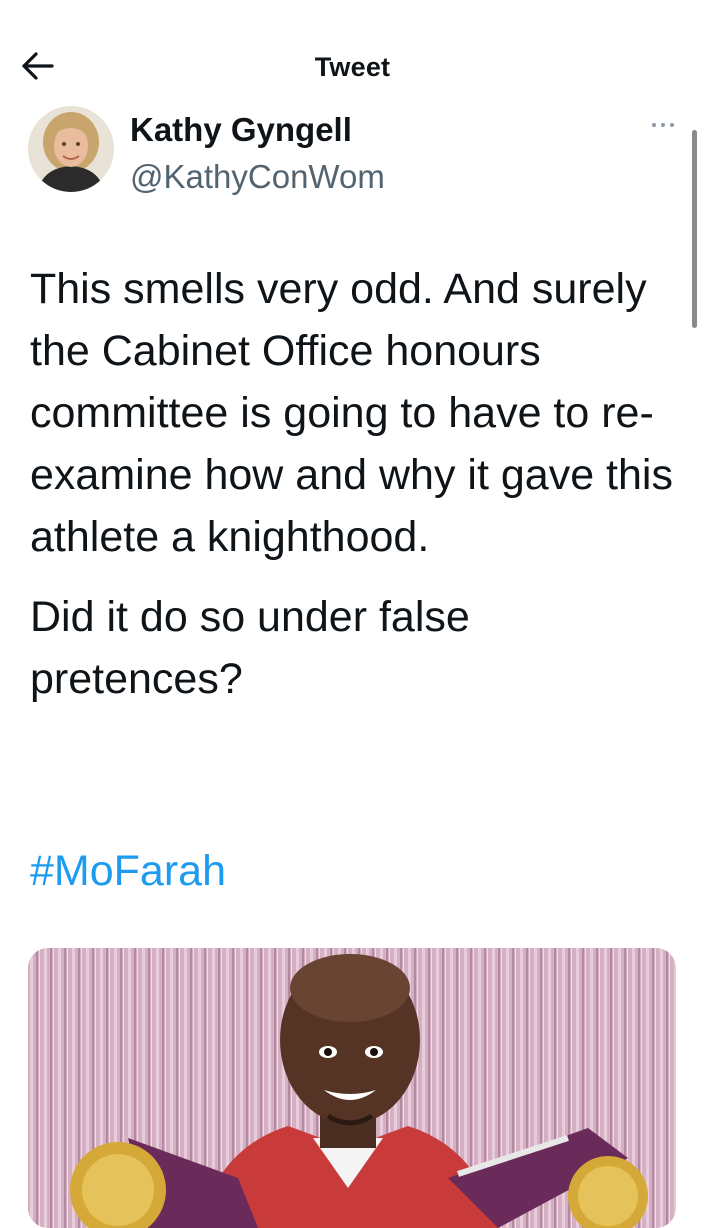  I want to click on avatar, so click(71, 149).